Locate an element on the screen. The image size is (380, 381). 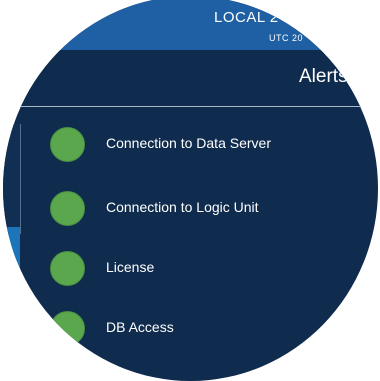
alert-label: DB Access is located at coordinates (140, 327).